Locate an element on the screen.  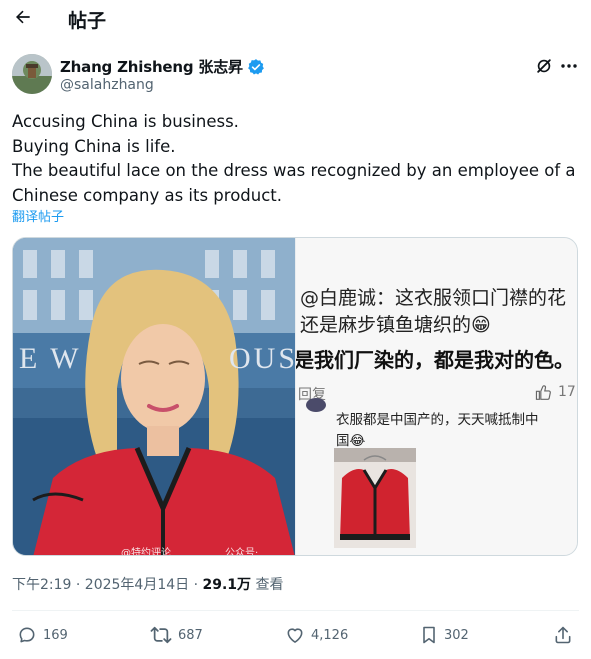
views-label: 查看 is located at coordinates (267, 585).